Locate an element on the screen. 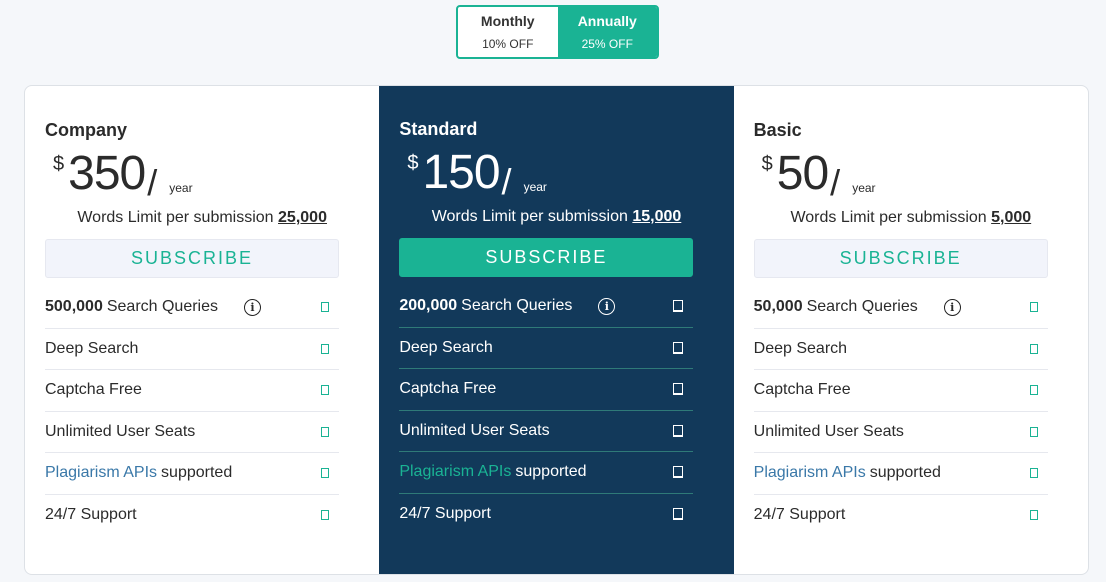 This screenshot has height=582, width=1106. monthly-option: Monthly 10% OFF is located at coordinates (508, 32).